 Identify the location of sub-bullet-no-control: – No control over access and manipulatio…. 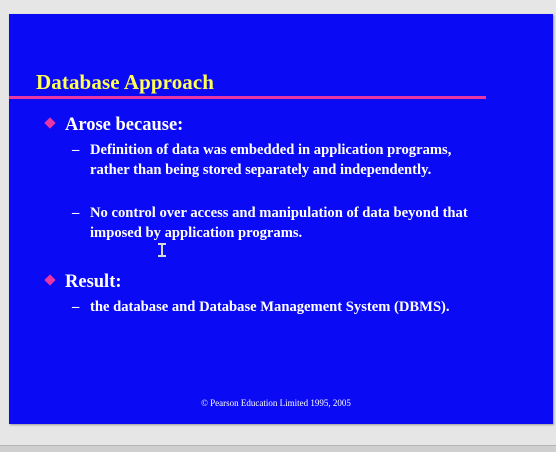
(272, 223).